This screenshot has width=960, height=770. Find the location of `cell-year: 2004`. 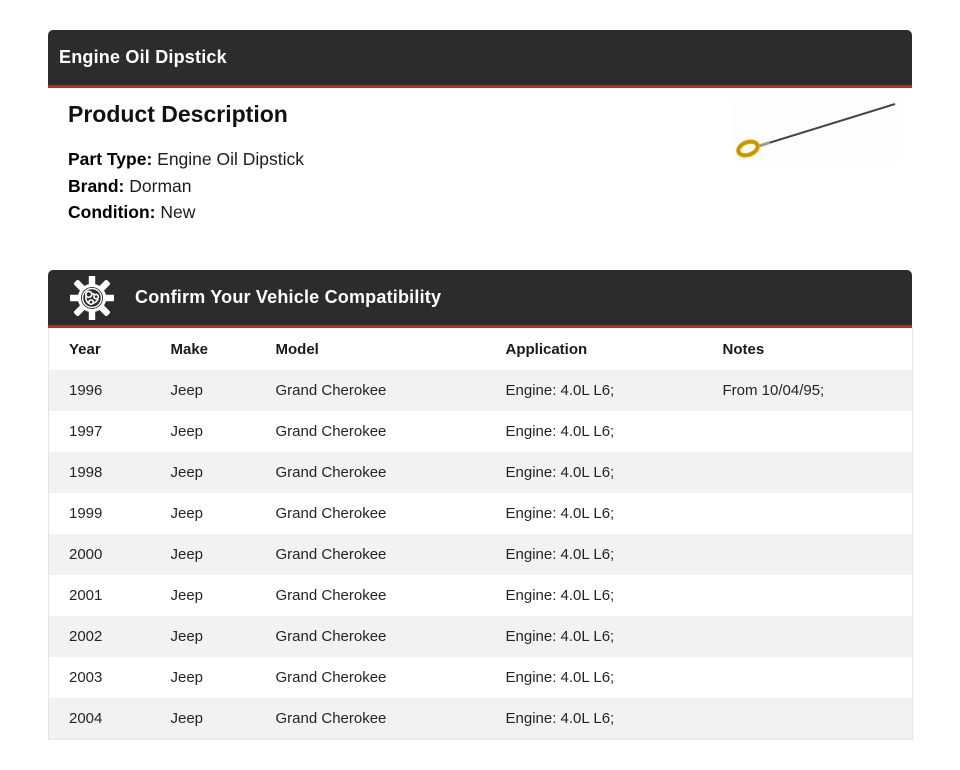

cell-year: 2004 is located at coordinates (99, 719).